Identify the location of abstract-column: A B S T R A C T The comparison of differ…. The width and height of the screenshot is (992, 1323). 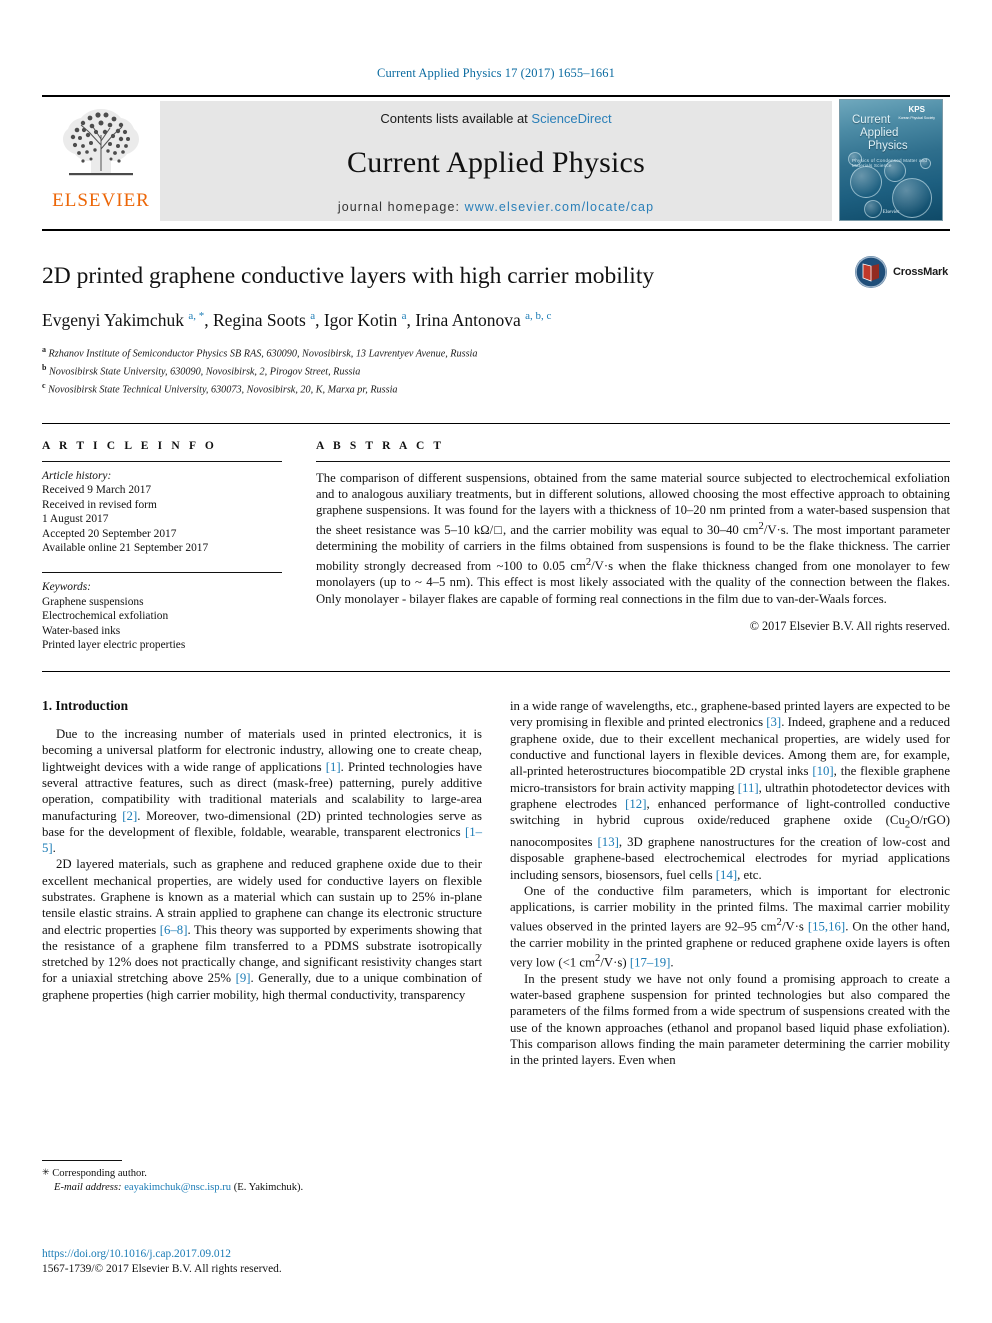
(633, 547).